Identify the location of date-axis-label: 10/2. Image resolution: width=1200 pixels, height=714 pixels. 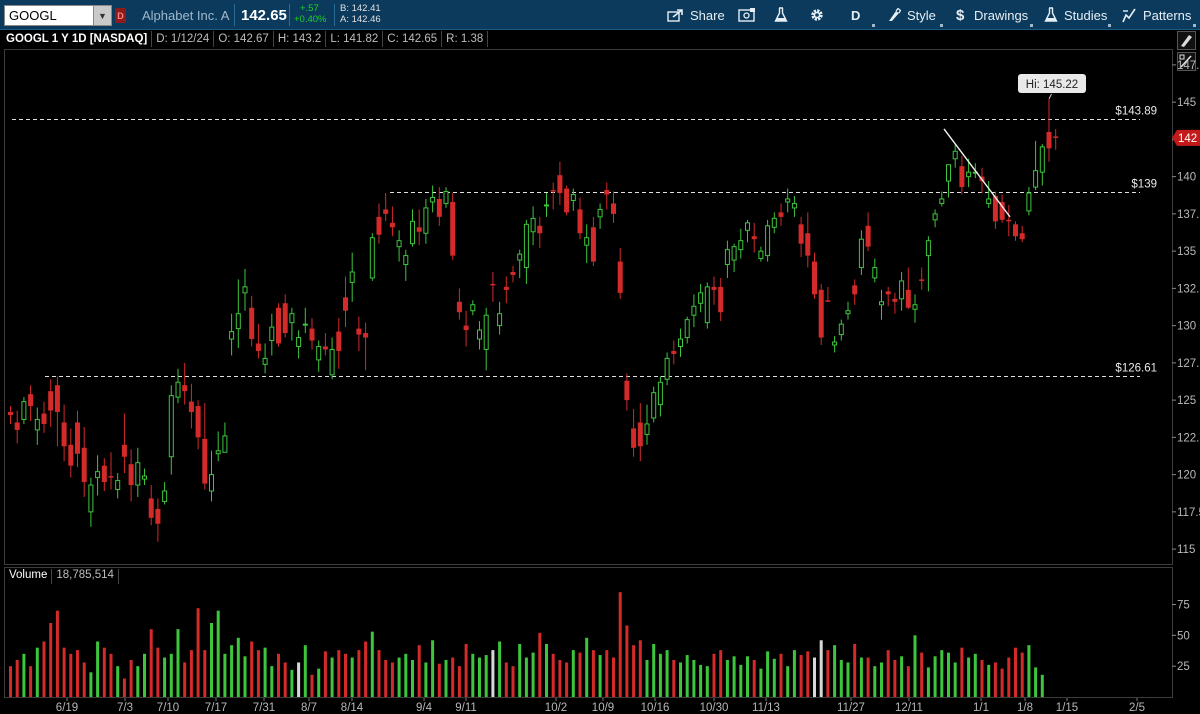
(556, 708).